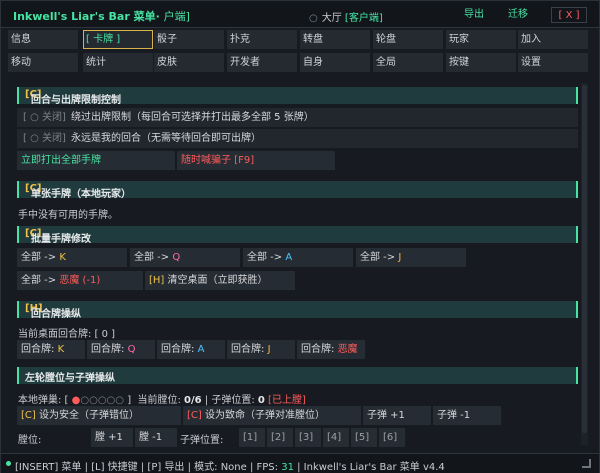 This screenshot has height=473, width=600. What do you see at coordinates (364, 437) in the screenshot?
I see `bullet-position-5: [5]` at bounding box center [364, 437].